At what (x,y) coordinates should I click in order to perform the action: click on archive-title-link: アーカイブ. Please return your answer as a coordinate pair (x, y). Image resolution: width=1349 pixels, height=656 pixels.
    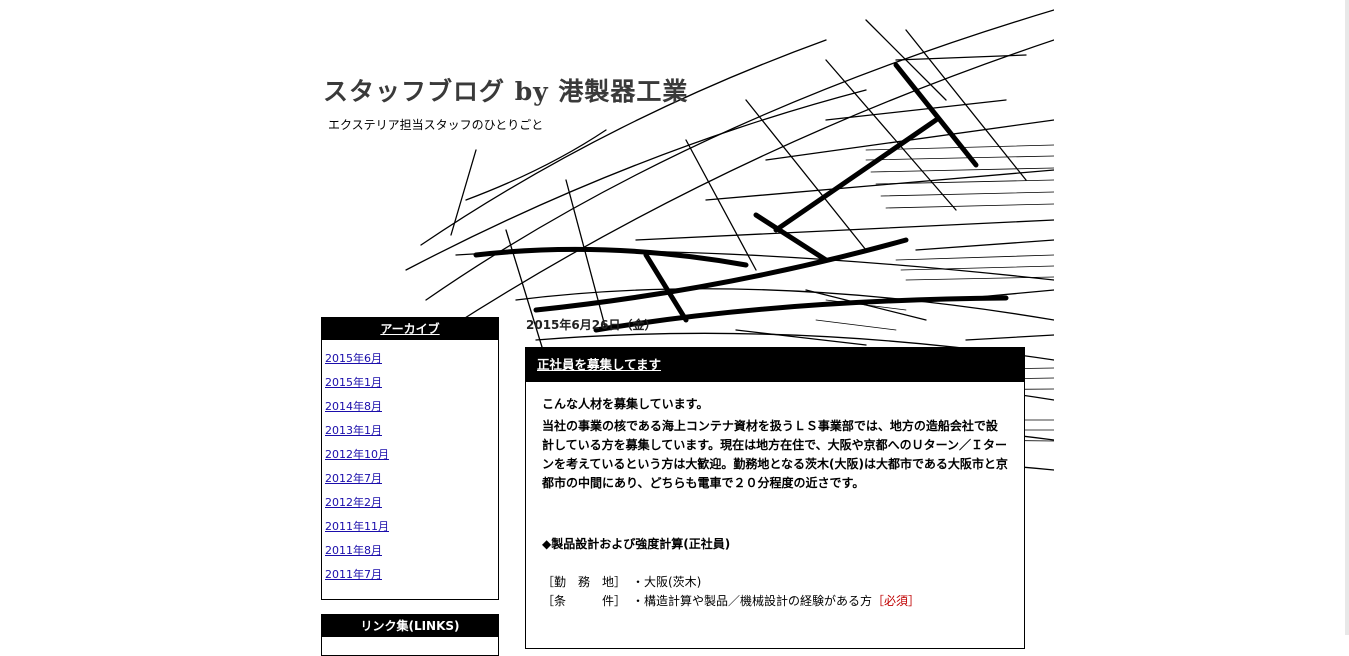
    Looking at the image, I should click on (409, 329).